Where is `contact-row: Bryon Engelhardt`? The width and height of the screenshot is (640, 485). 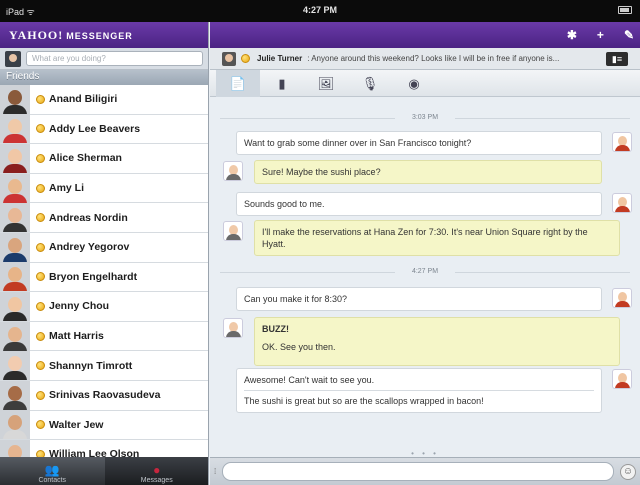 contact-row: Bryon Engelhardt is located at coordinates (104, 277).